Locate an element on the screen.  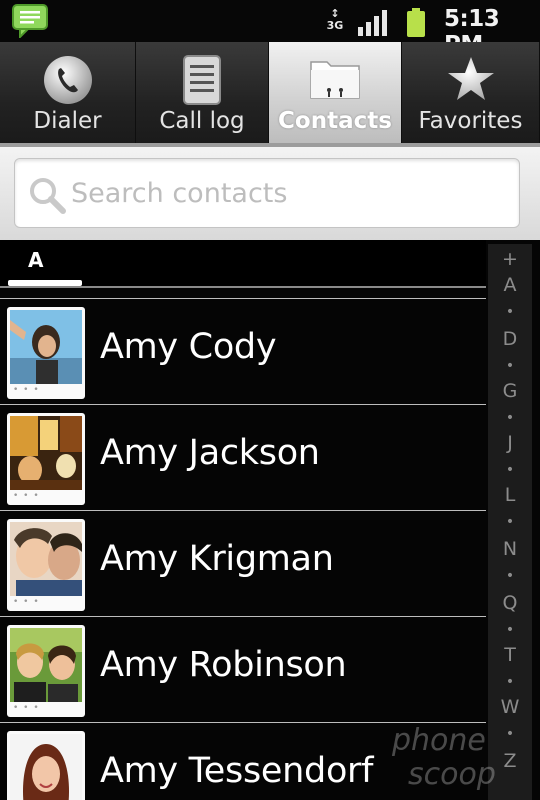
star-icon is located at coordinates (471, 80).